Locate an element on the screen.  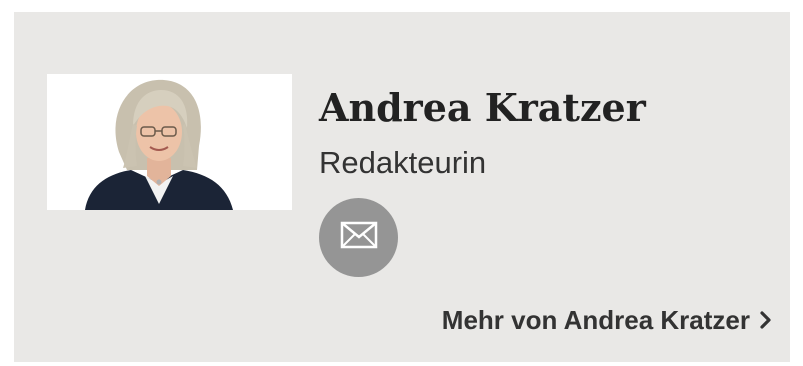
more-from-author-link: Mehr von Andrea Kratzer is located at coordinates (607, 320).